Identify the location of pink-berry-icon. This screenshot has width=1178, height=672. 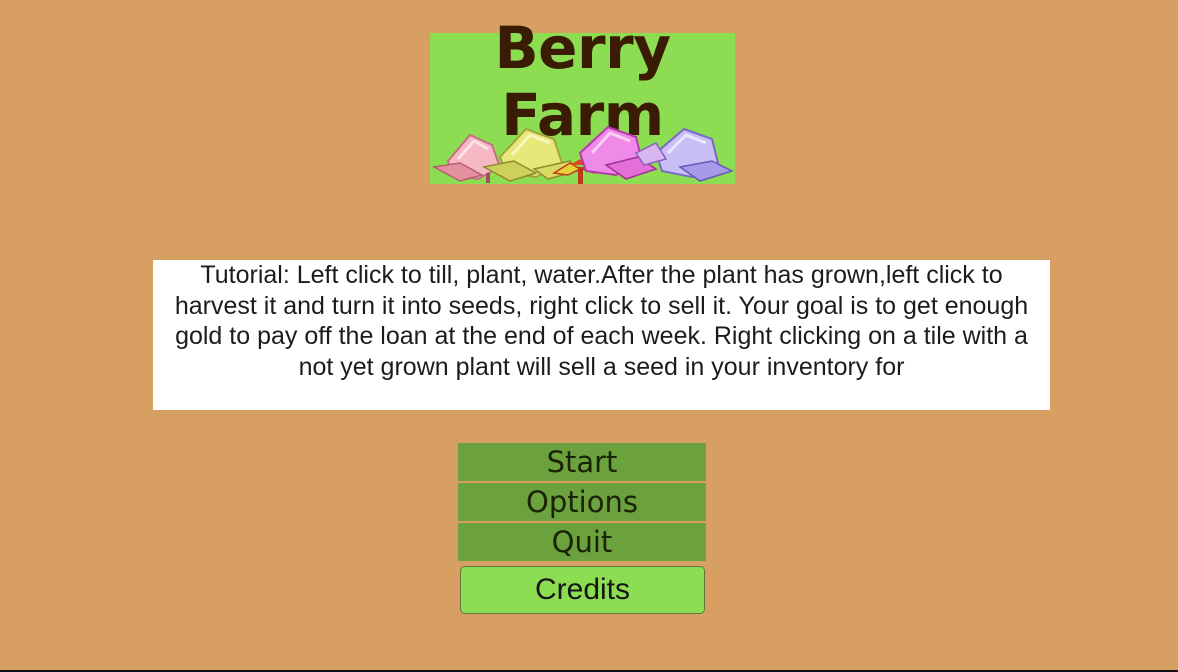
(466, 158).